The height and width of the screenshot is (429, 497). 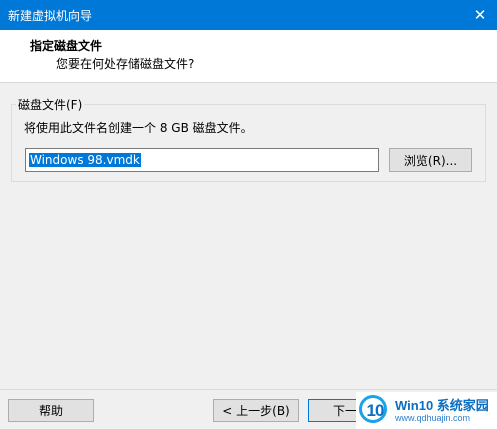 I want to click on page-subtitle: 您要在何处存储磁盘文件?, so click(x=125, y=64).